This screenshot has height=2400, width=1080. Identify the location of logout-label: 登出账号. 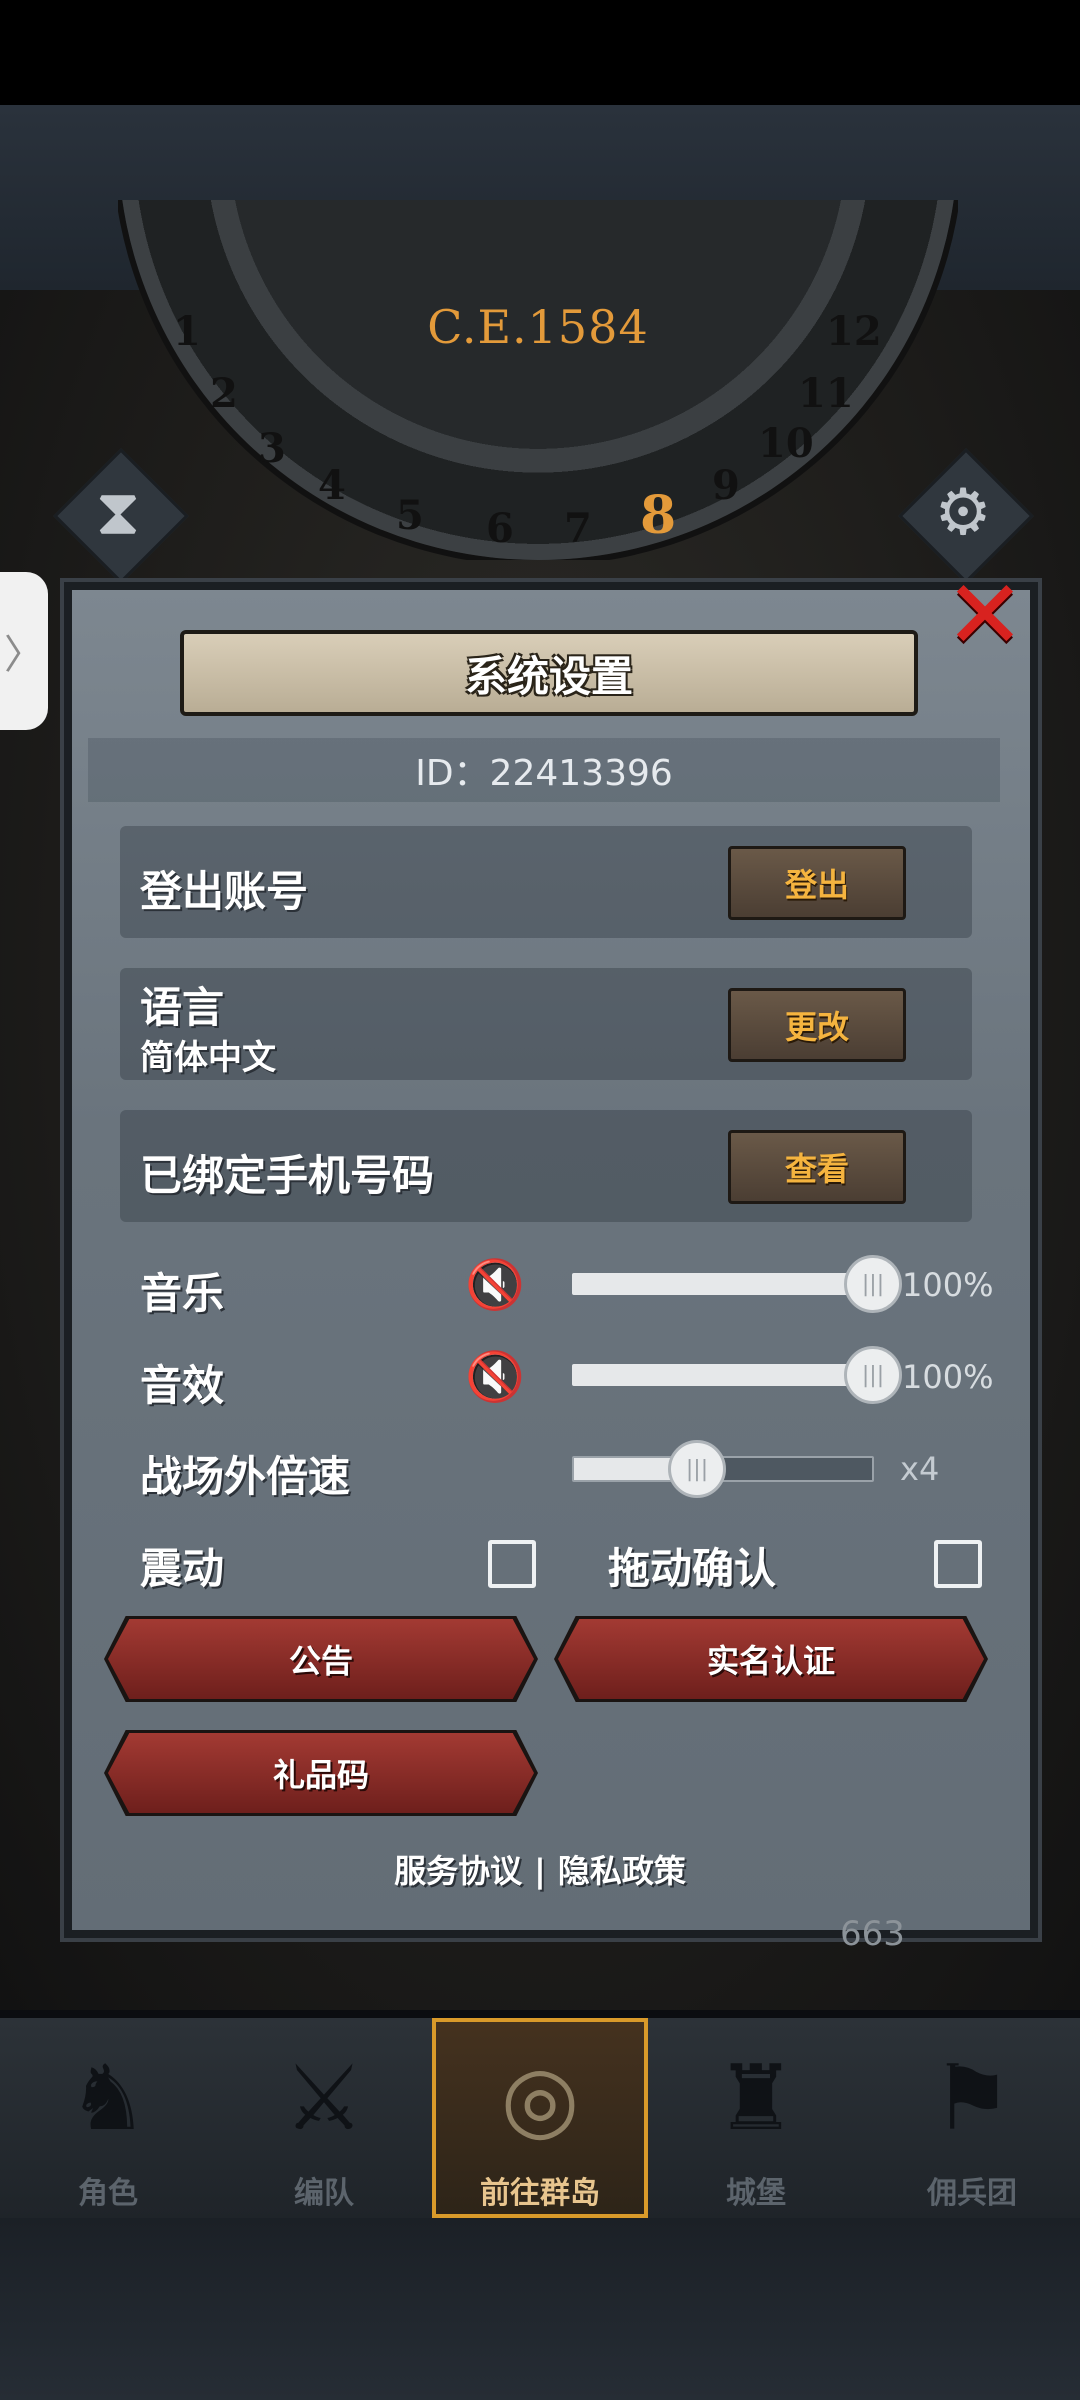
(224, 891).